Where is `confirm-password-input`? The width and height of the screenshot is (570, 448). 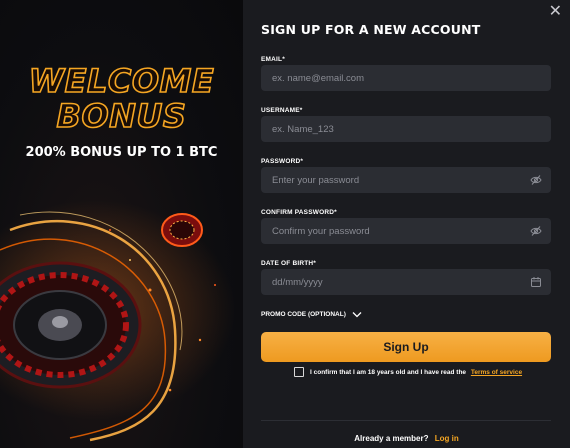 confirm-password-input is located at coordinates (406, 231).